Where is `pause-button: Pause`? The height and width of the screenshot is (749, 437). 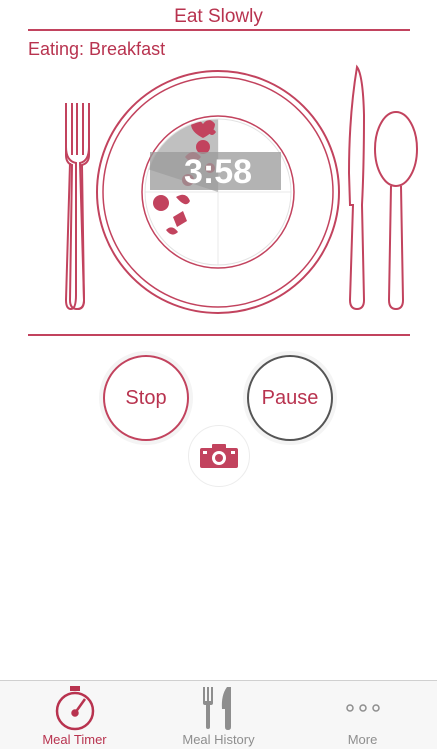 pause-button: Pause is located at coordinates (290, 398).